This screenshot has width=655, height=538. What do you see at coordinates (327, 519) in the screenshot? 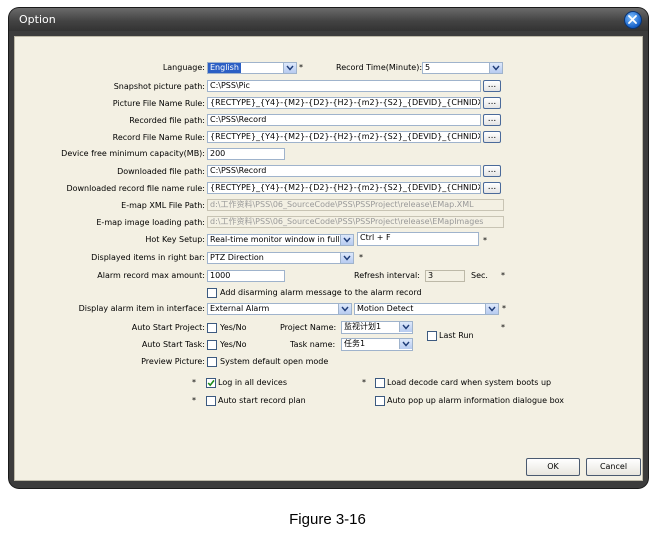
I see `figure-caption: Figure 3-16` at bounding box center [327, 519].